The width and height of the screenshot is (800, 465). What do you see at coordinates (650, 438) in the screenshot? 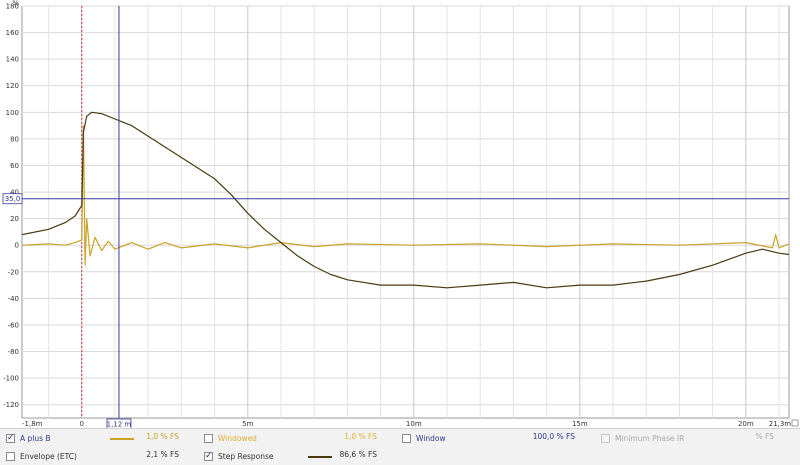
I see `legend-label-minimum-phase-ir: Minimum Phase IR` at bounding box center [650, 438].